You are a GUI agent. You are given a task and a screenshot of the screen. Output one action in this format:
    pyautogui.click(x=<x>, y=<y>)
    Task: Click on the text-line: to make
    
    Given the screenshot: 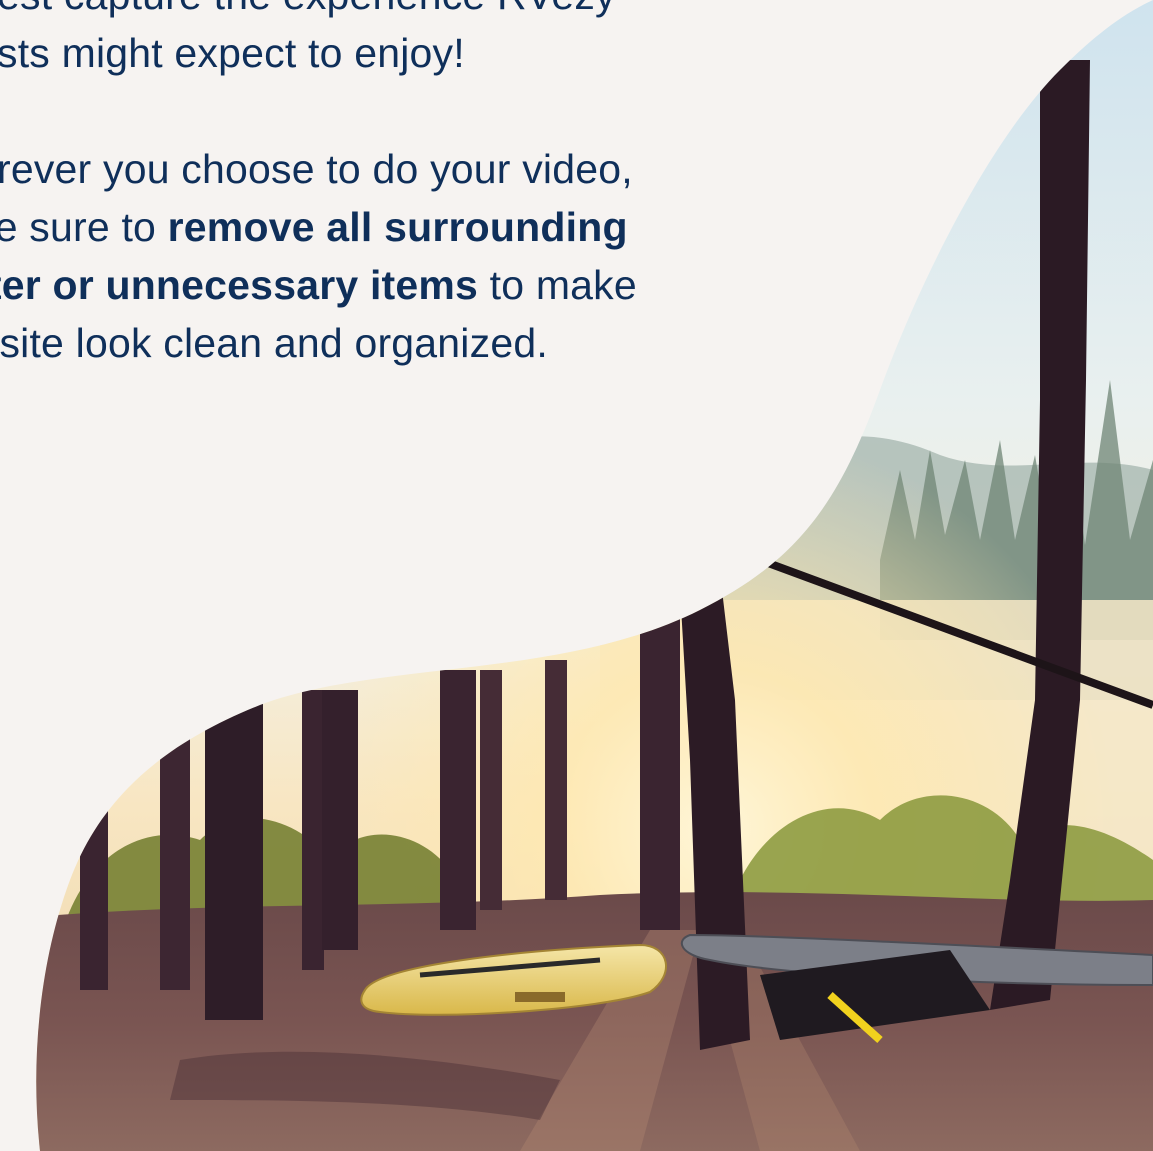 What is the action you would take?
    pyautogui.click(x=557, y=285)
    